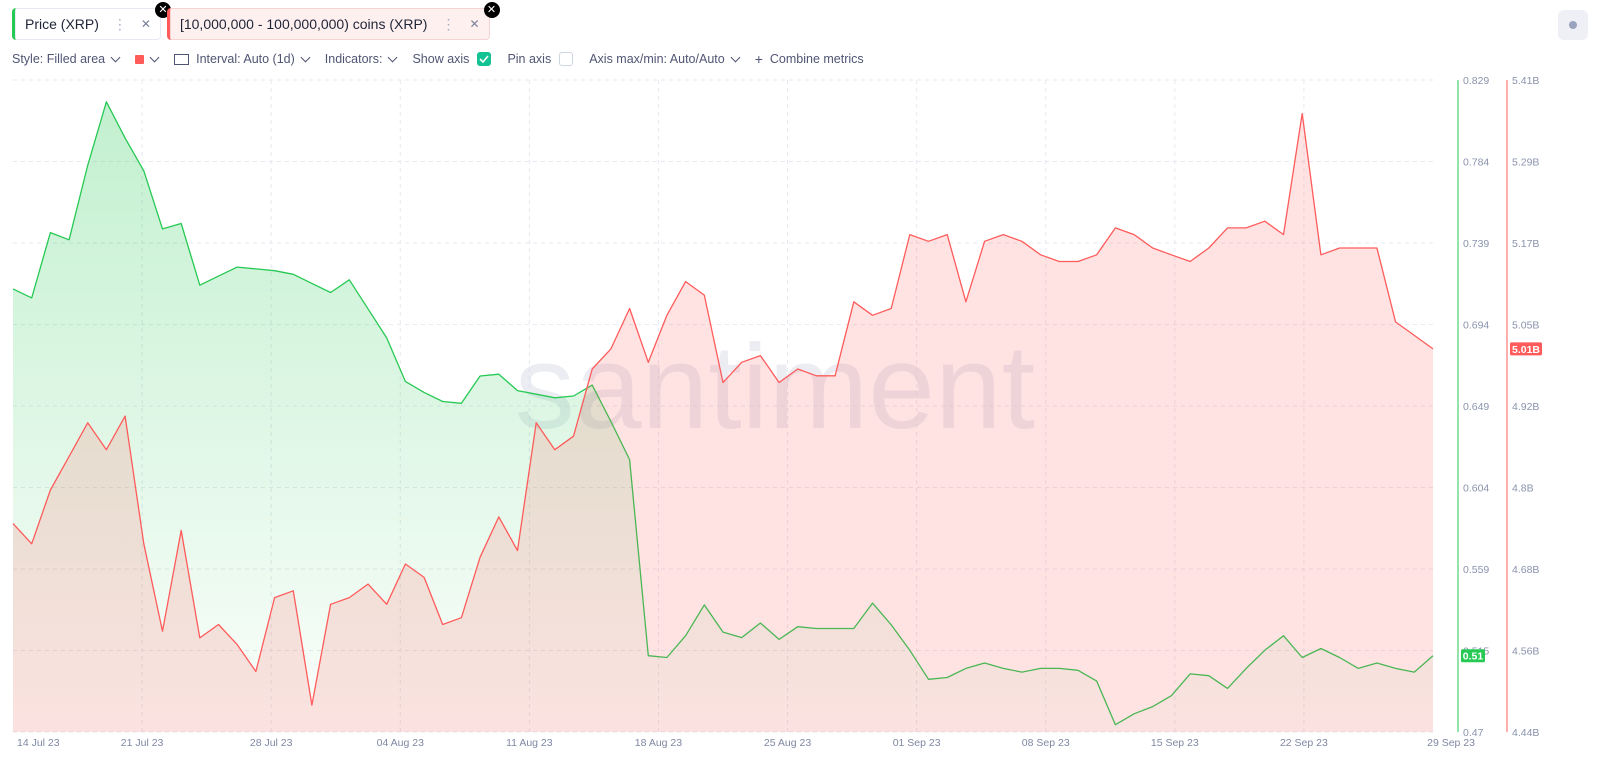 The height and width of the screenshot is (772, 1600). I want to click on last-value-label: 5.01B, so click(1526, 350).